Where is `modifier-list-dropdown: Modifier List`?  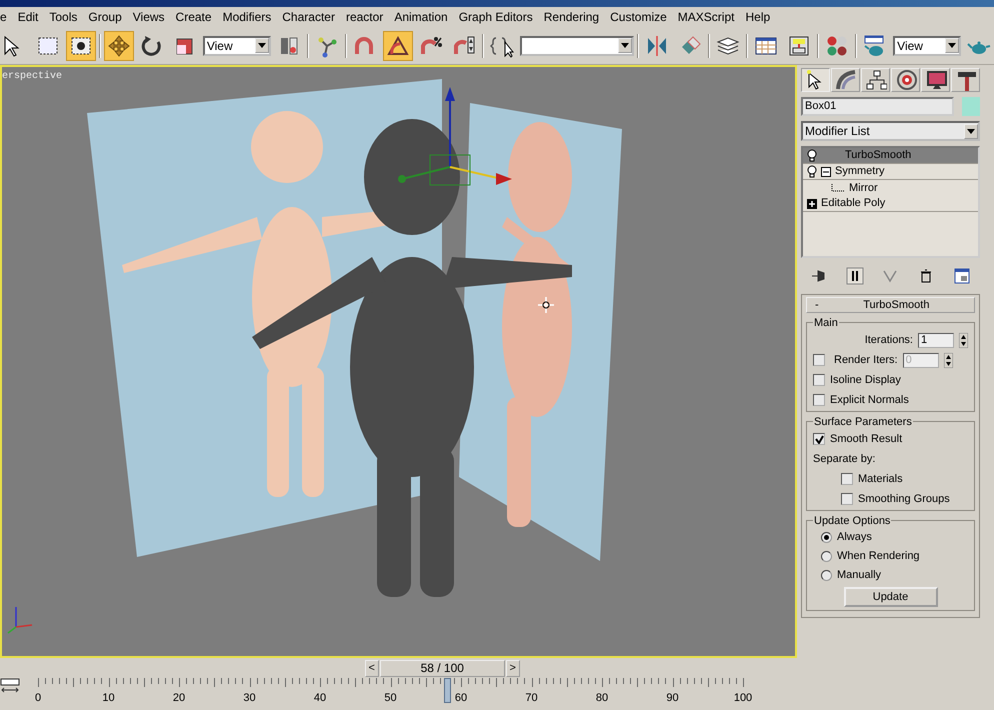 modifier-list-dropdown: Modifier List is located at coordinates (890, 131).